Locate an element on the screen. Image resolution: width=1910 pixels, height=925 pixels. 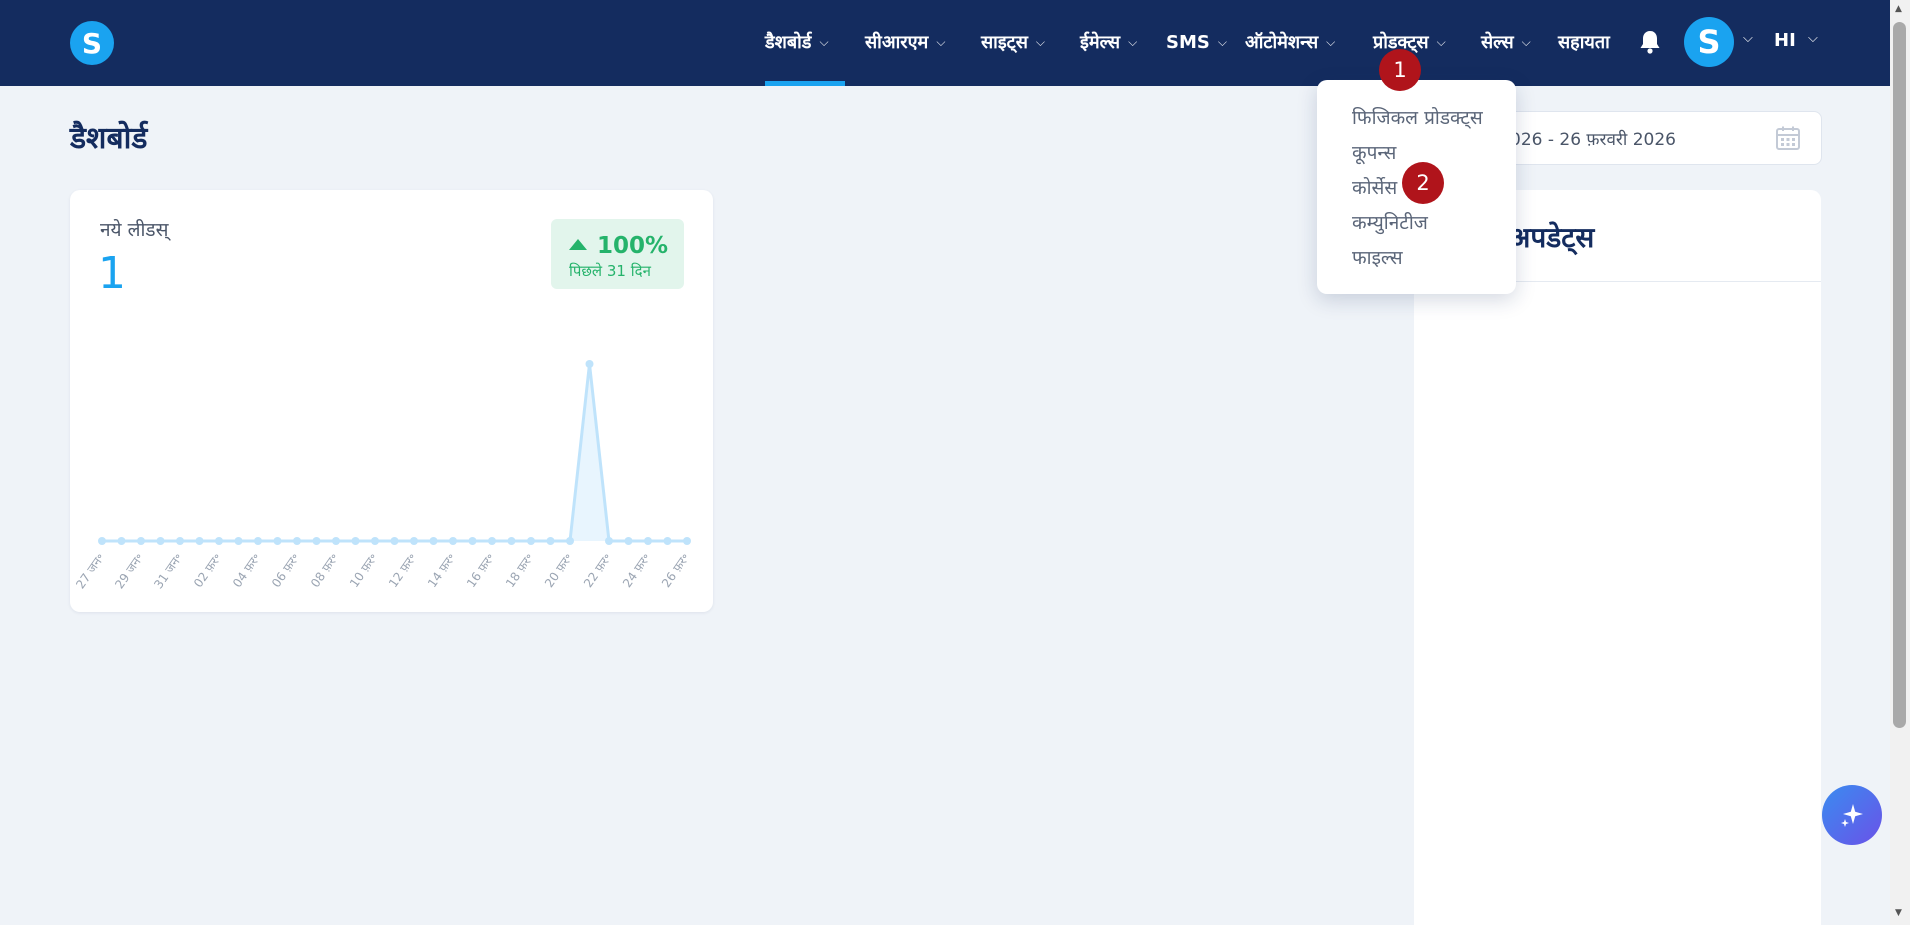
nav-crm: सीआरएम ⌵ is located at coordinates (905, 42).